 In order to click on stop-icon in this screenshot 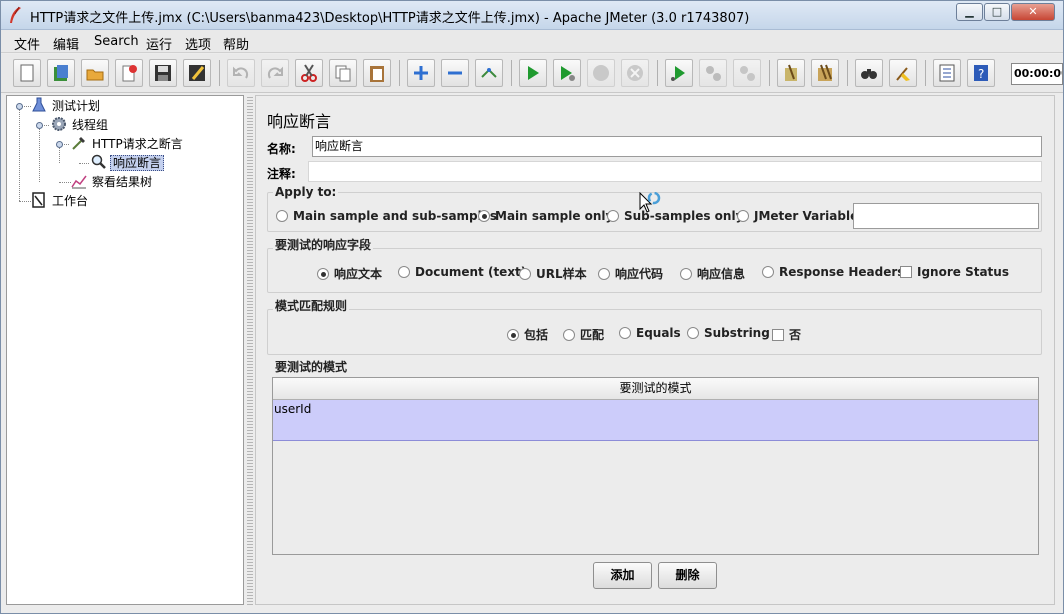, I will do `click(601, 73)`.